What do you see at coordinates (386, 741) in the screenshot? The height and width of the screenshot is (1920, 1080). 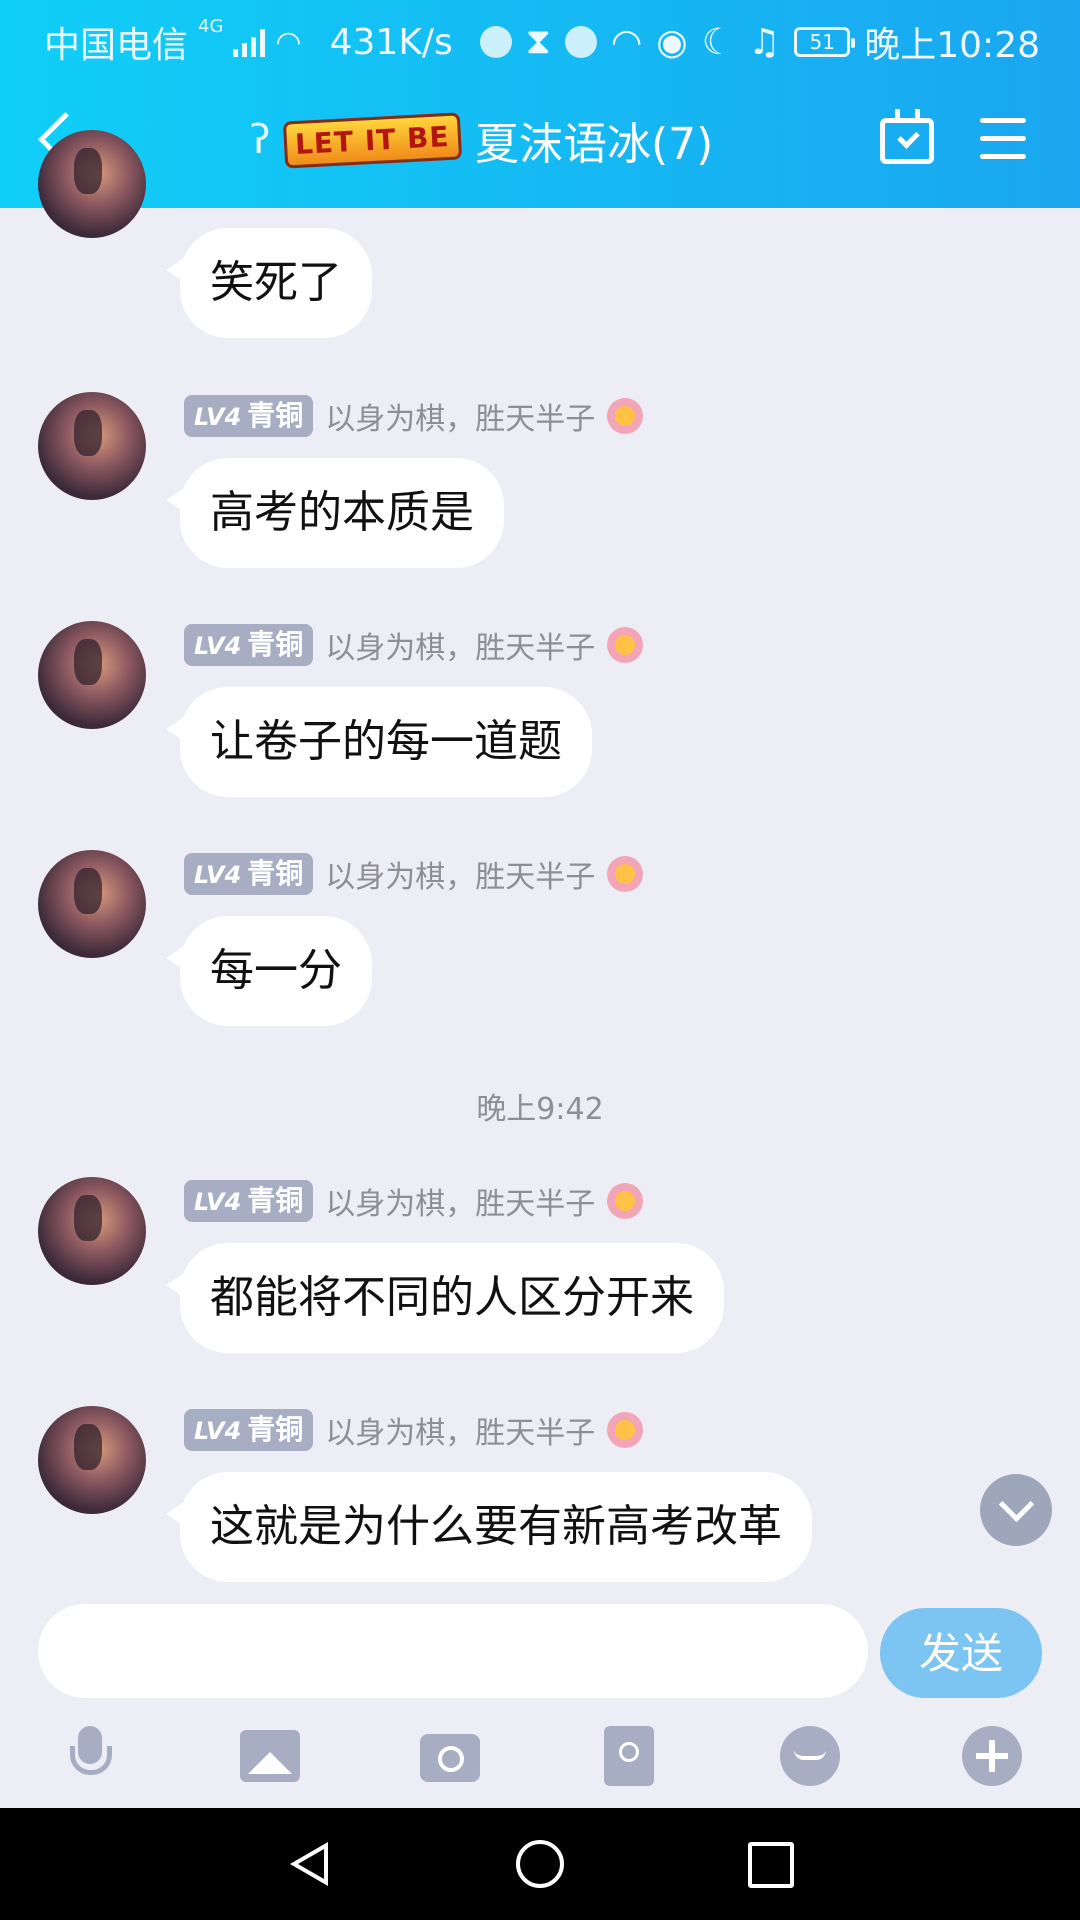 I see `message-text: 让卷子的每一道题` at bounding box center [386, 741].